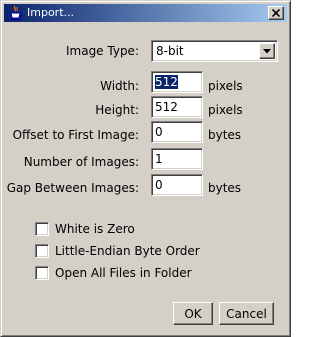  What do you see at coordinates (119, 86) in the screenshot?
I see `width-label: Width:` at bounding box center [119, 86].